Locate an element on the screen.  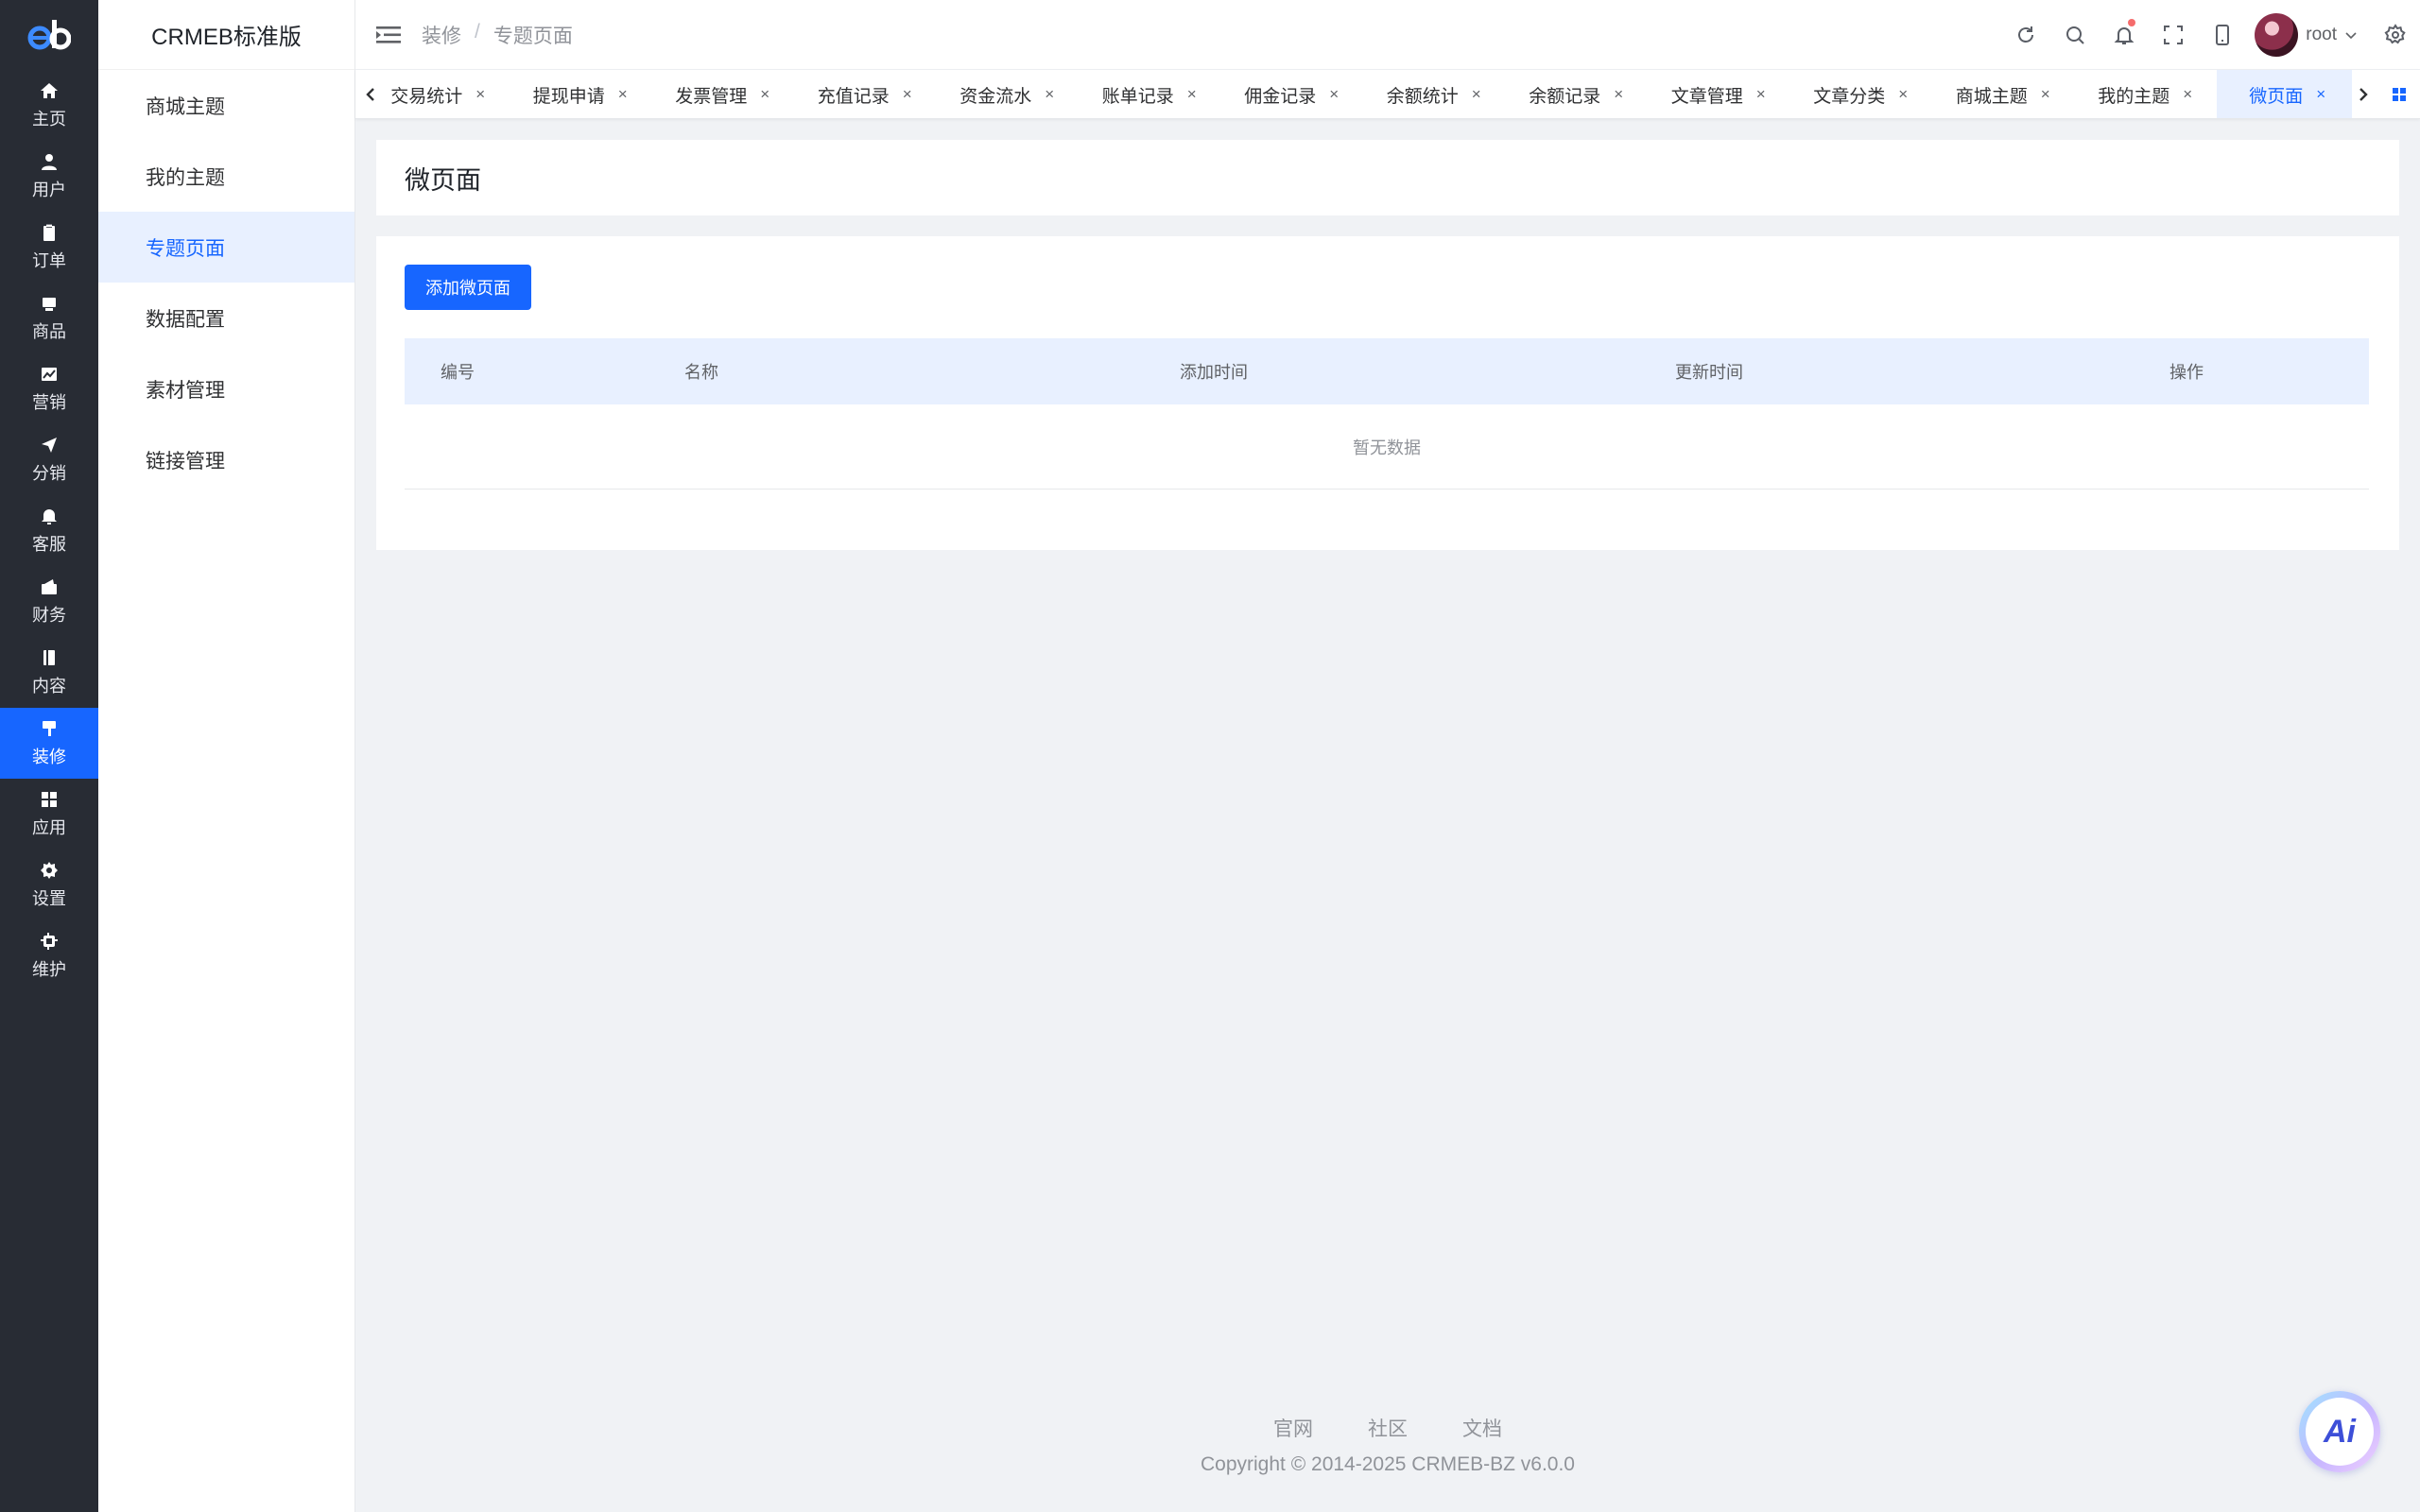
footer-link-docs: 文档 is located at coordinates (1482, 1428).